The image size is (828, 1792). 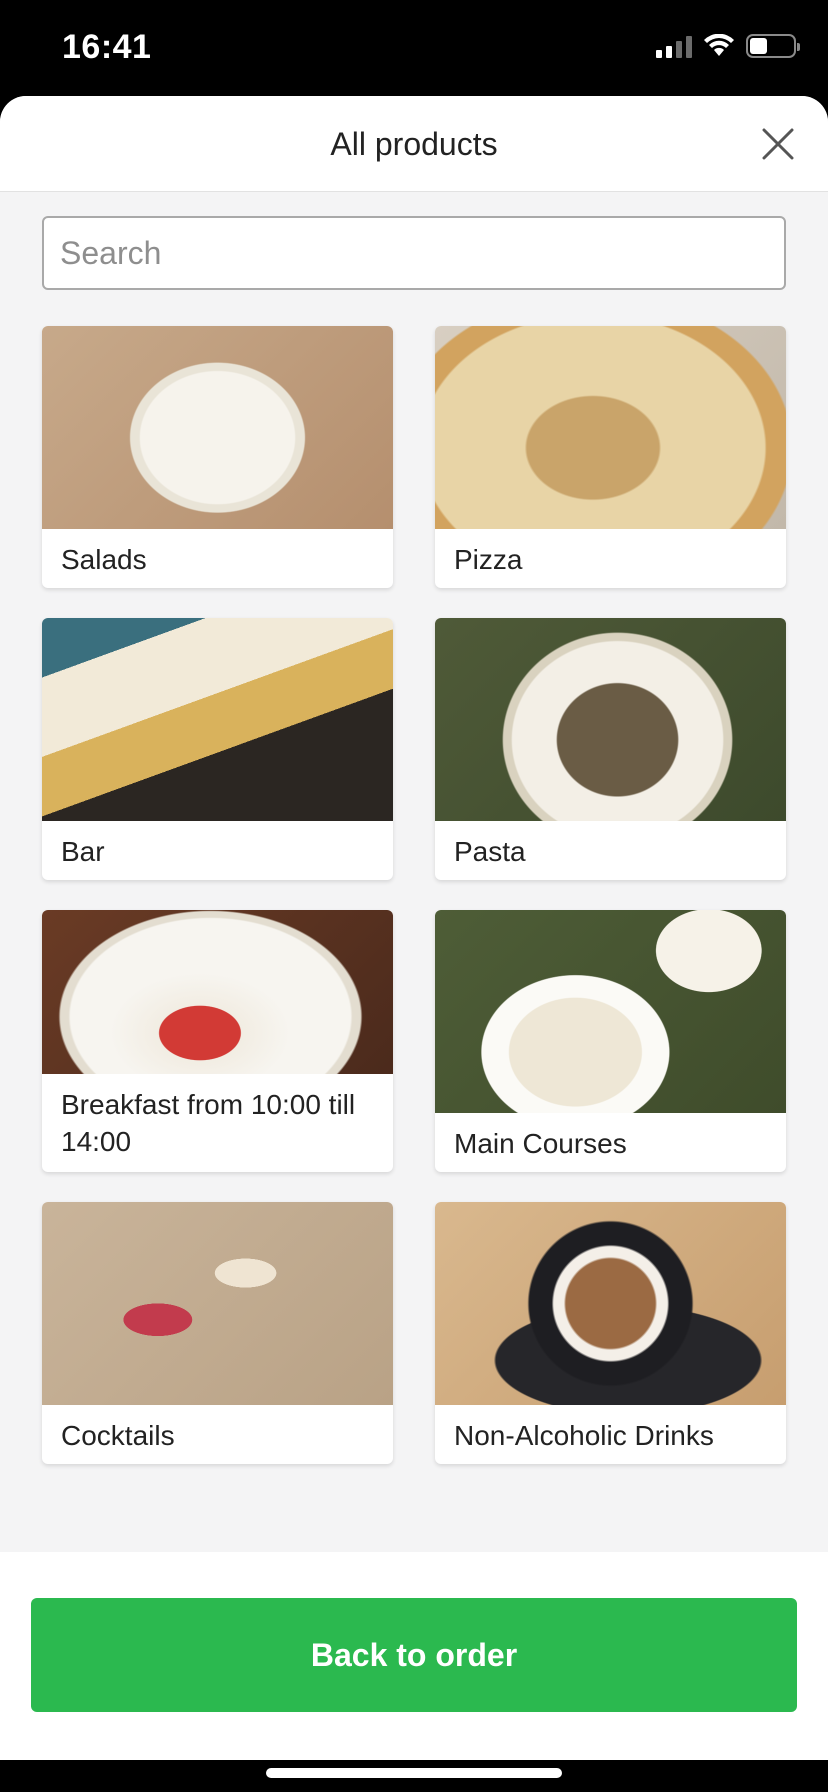 I want to click on category-card-cocktails: Cocktails, so click(x=217, y=1333).